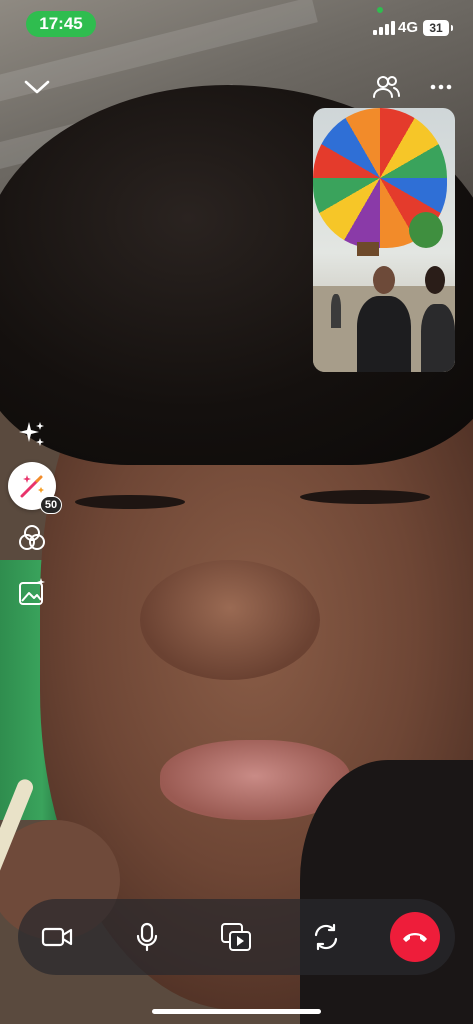 The image size is (473, 1024). I want to click on left-eye, so click(130, 502).